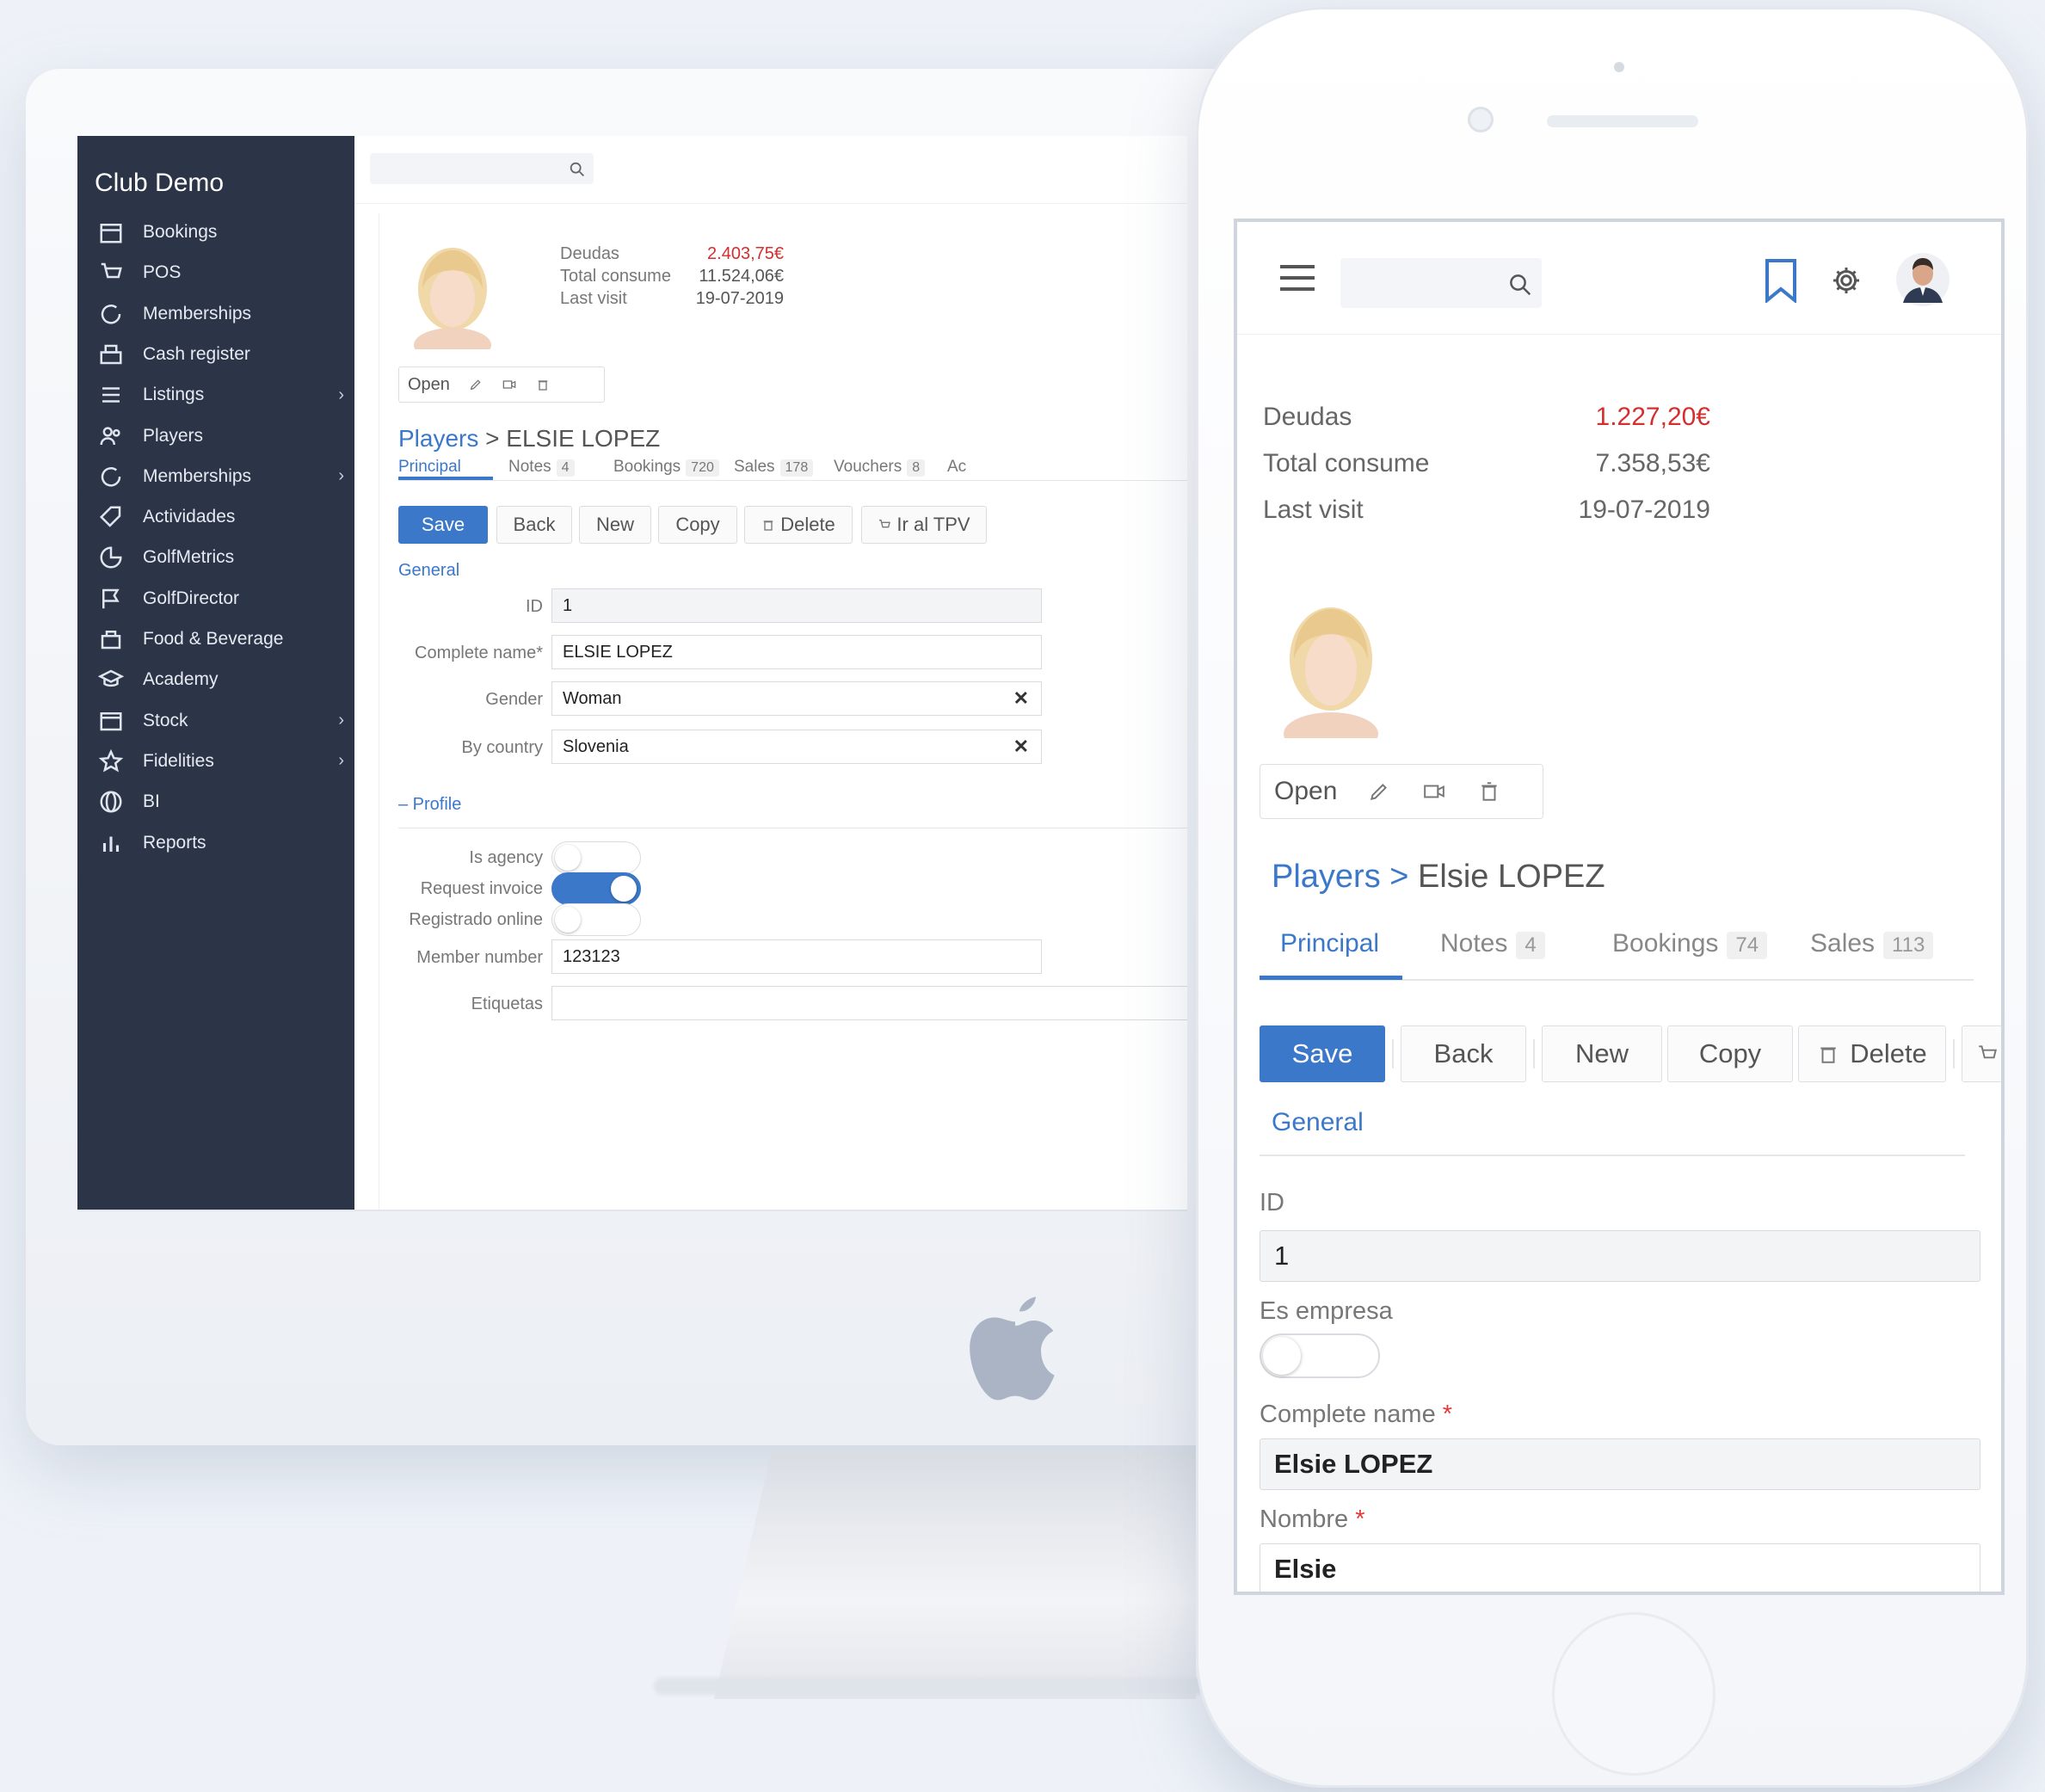 The height and width of the screenshot is (1792, 2045). What do you see at coordinates (1633, 1694) in the screenshot?
I see `home-button` at bounding box center [1633, 1694].